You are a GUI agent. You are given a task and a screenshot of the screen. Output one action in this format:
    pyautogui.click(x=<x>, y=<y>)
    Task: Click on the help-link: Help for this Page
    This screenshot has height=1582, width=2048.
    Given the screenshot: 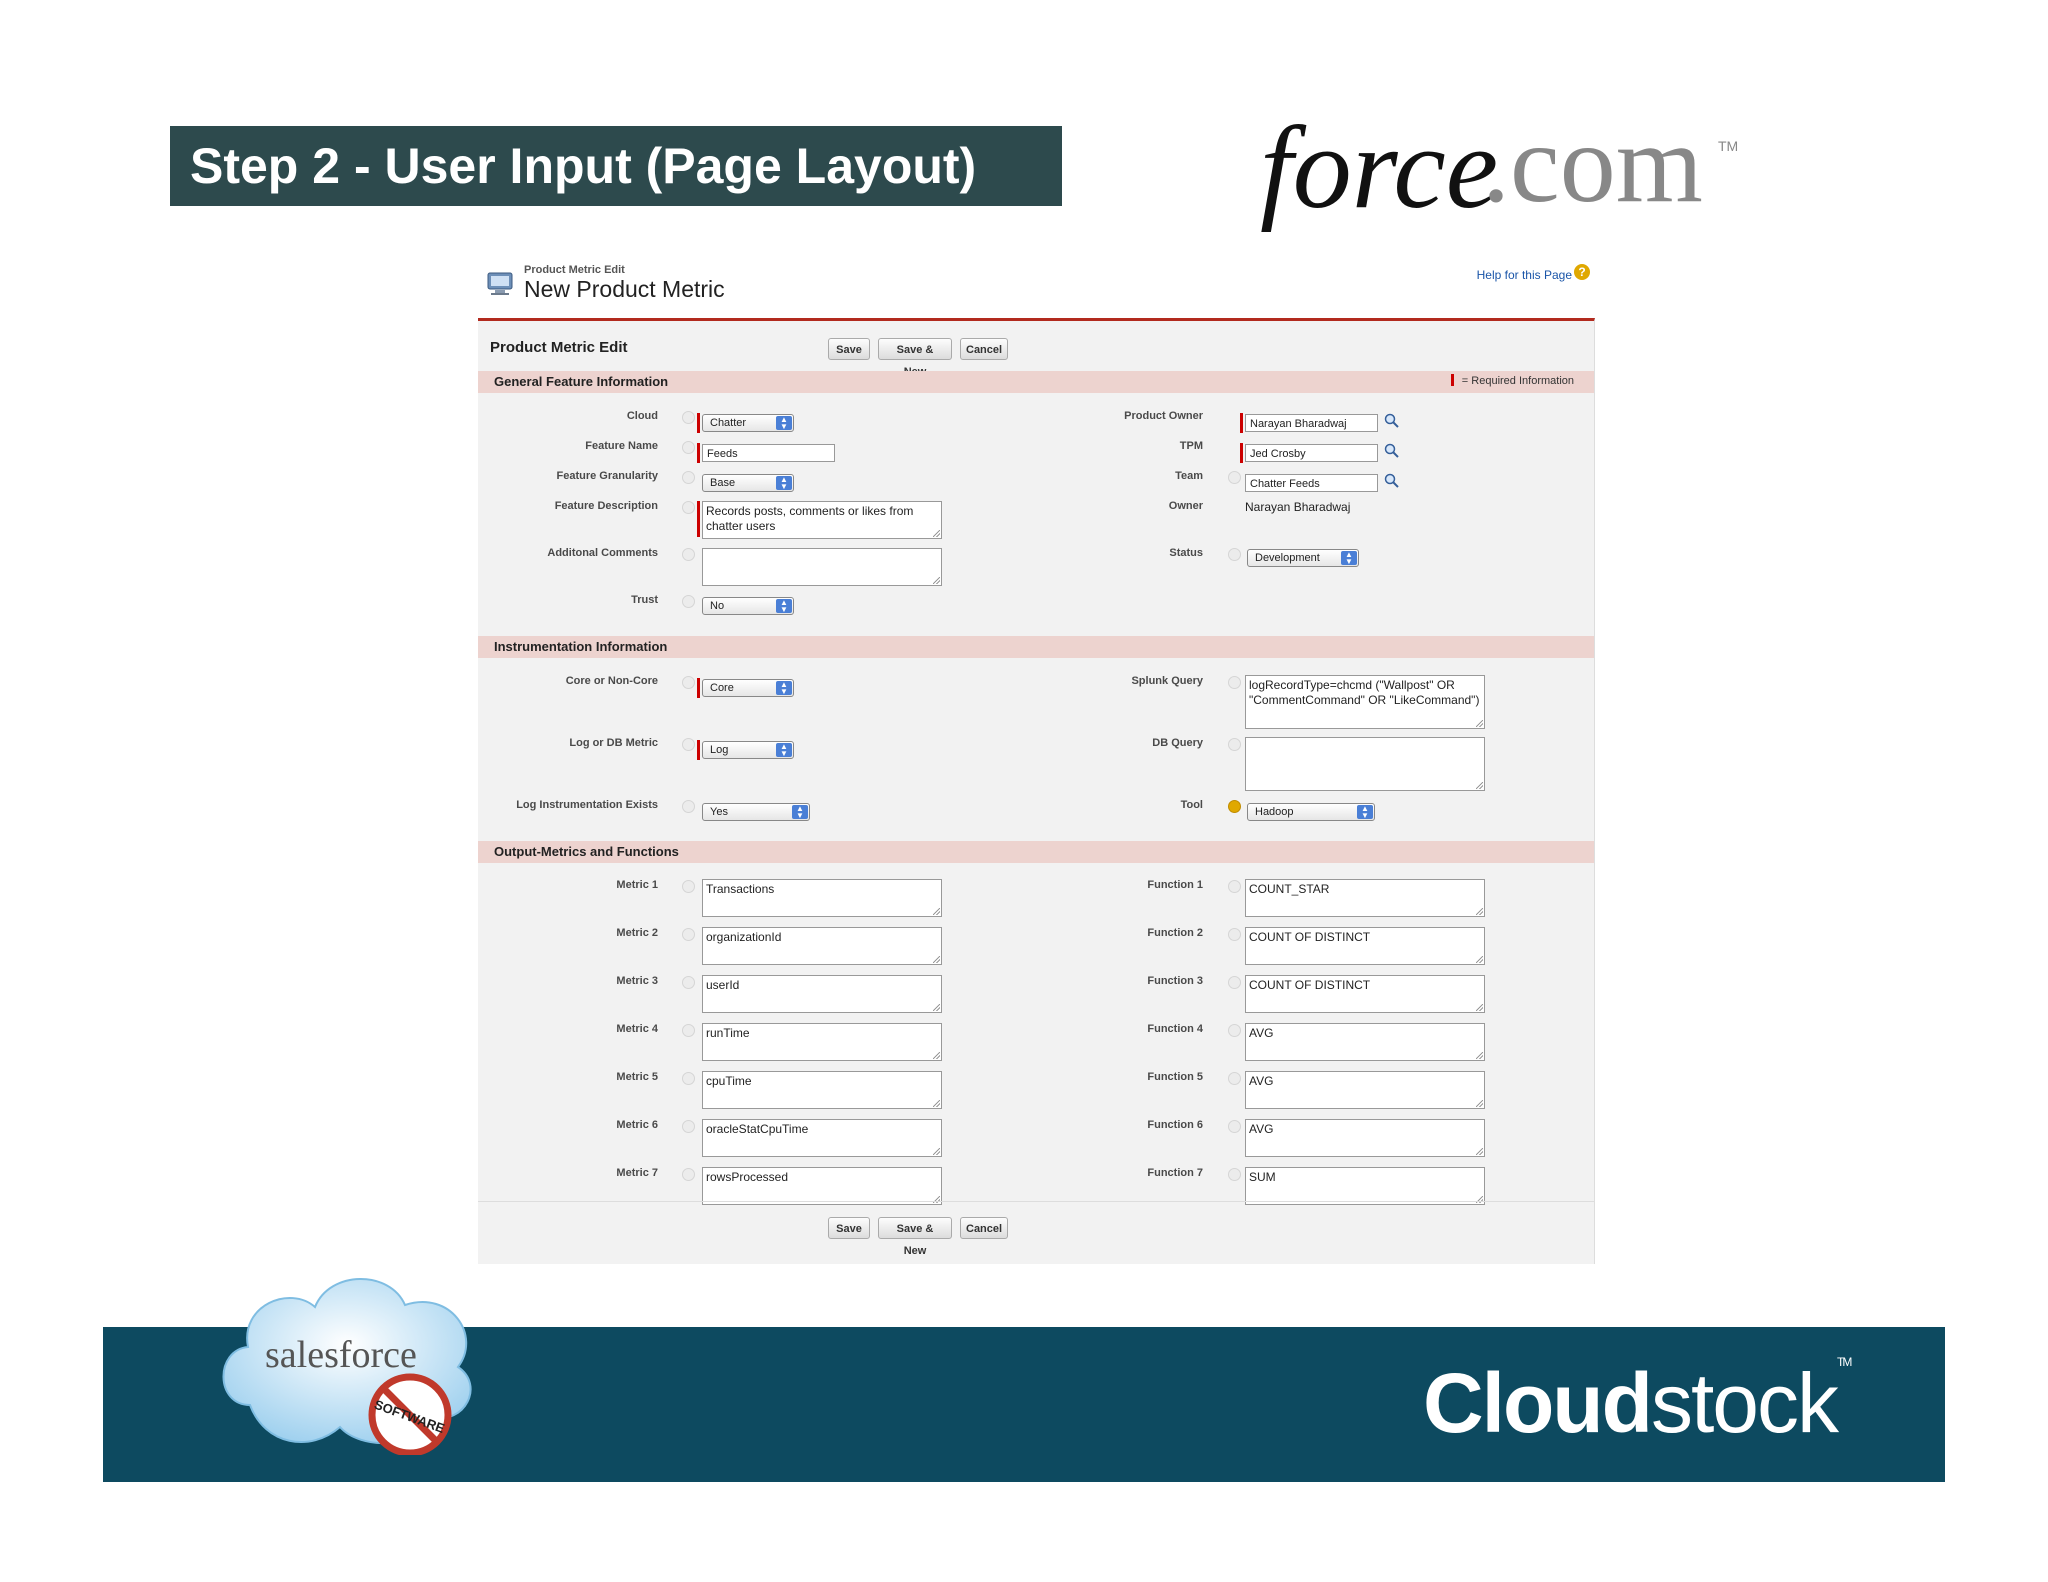 What is the action you would take?
    pyautogui.click(x=1524, y=275)
    